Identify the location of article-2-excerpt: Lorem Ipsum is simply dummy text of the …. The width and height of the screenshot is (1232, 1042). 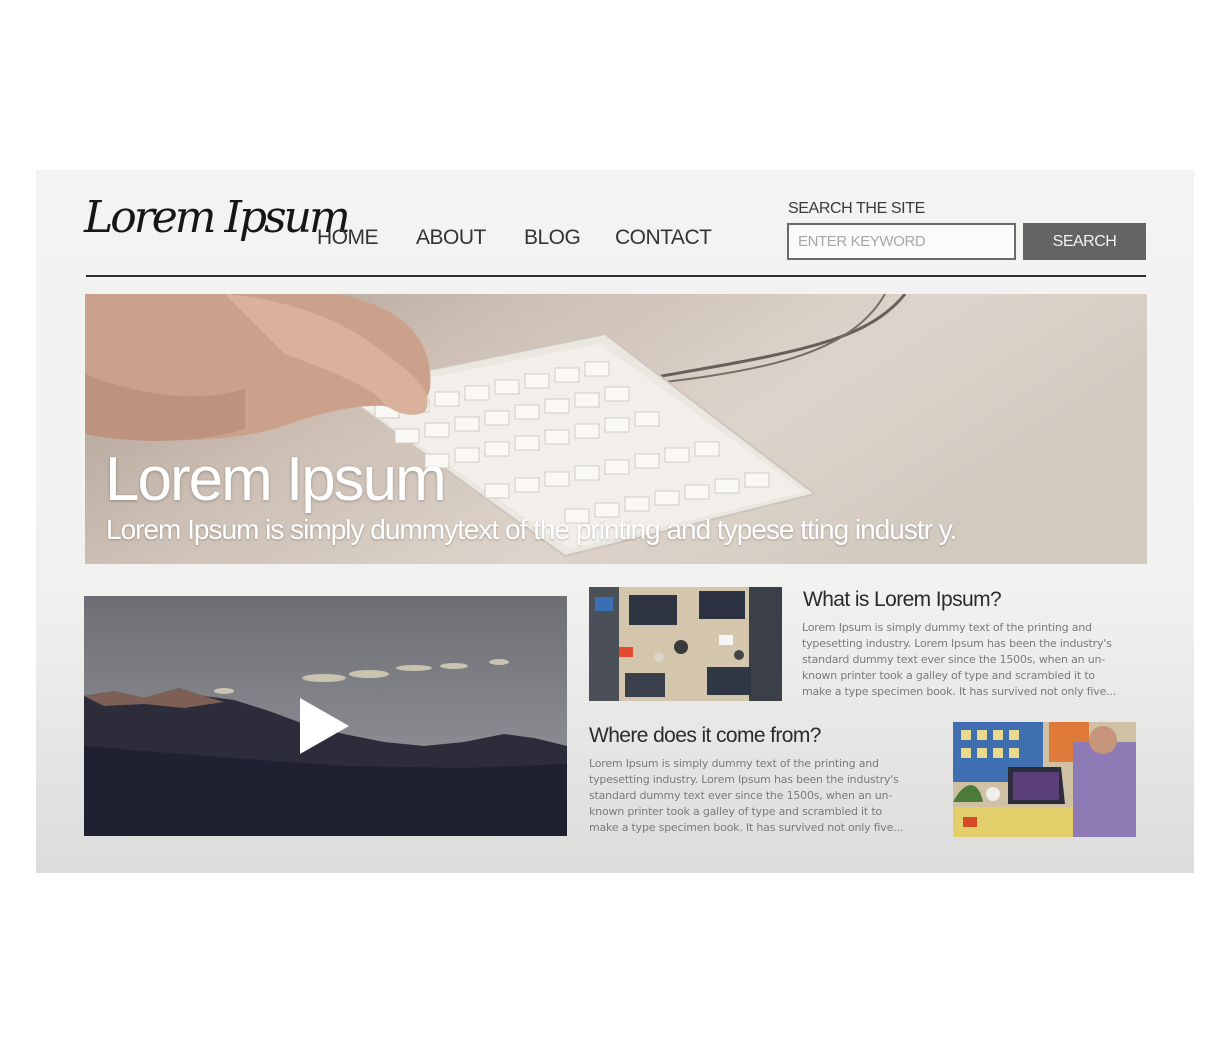
(746, 796).